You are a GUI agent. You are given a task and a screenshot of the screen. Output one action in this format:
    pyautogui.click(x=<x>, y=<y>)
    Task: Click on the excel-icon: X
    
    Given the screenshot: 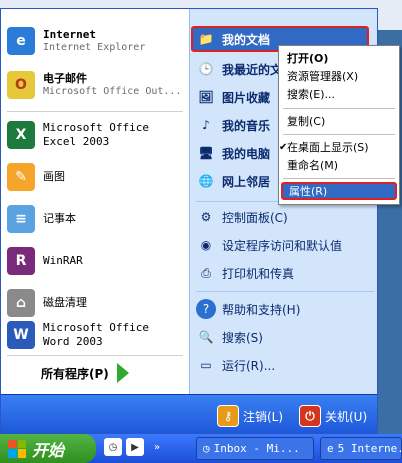 What is the action you would take?
    pyautogui.click(x=21, y=135)
    